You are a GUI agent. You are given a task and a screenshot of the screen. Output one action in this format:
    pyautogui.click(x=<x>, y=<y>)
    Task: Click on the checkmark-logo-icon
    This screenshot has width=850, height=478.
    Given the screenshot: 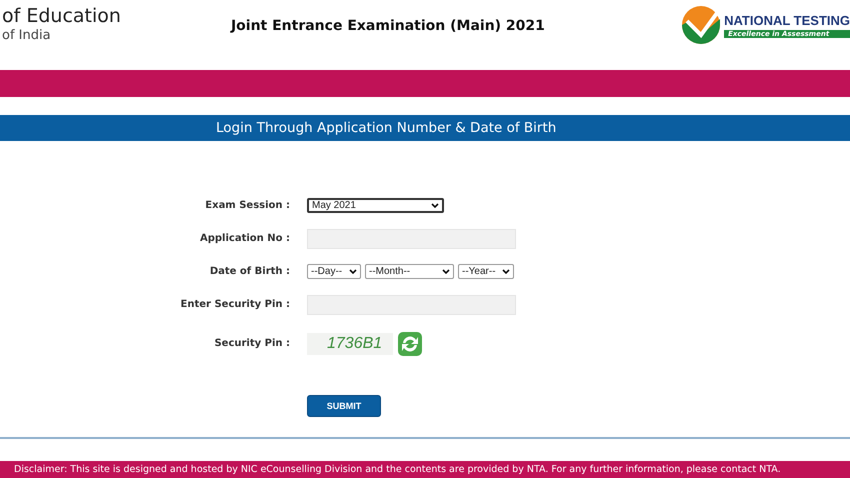 What is the action you would take?
    pyautogui.click(x=701, y=25)
    